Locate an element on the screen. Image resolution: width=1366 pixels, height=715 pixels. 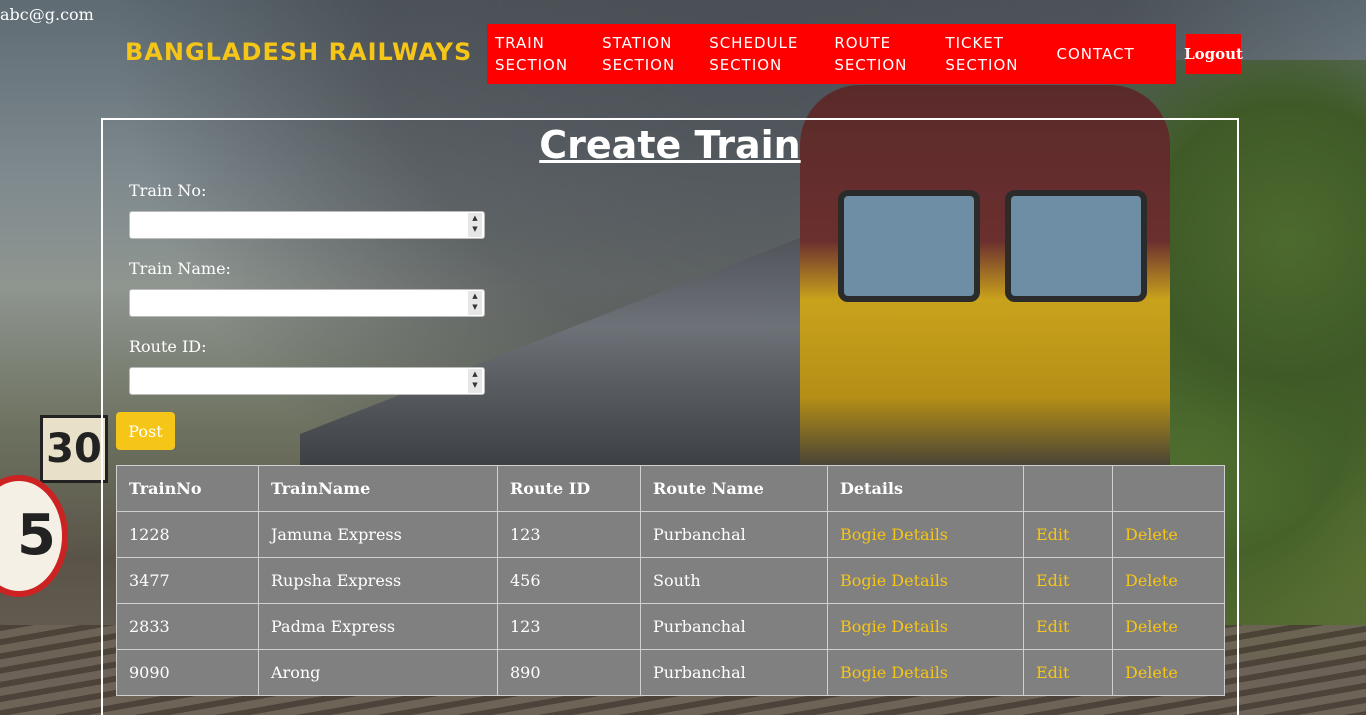
route-id-input: ▲ ▼ is located at coordinates (307, 381).